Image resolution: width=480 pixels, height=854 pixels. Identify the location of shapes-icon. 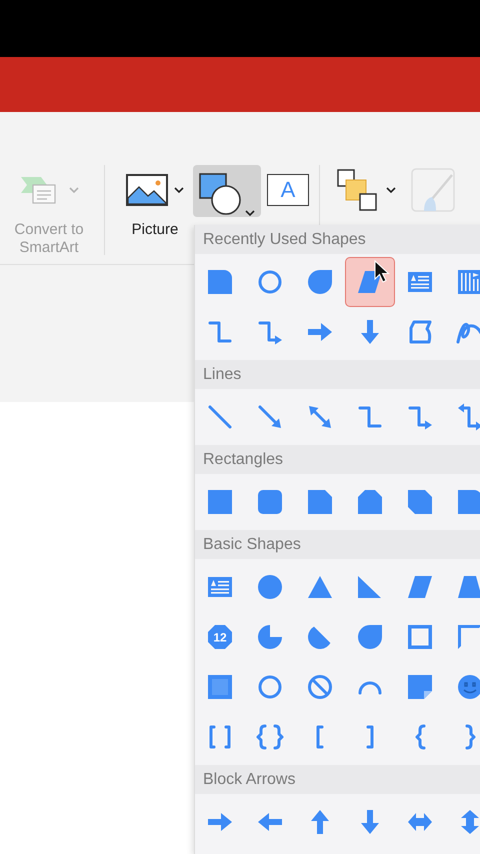
(220, 194).